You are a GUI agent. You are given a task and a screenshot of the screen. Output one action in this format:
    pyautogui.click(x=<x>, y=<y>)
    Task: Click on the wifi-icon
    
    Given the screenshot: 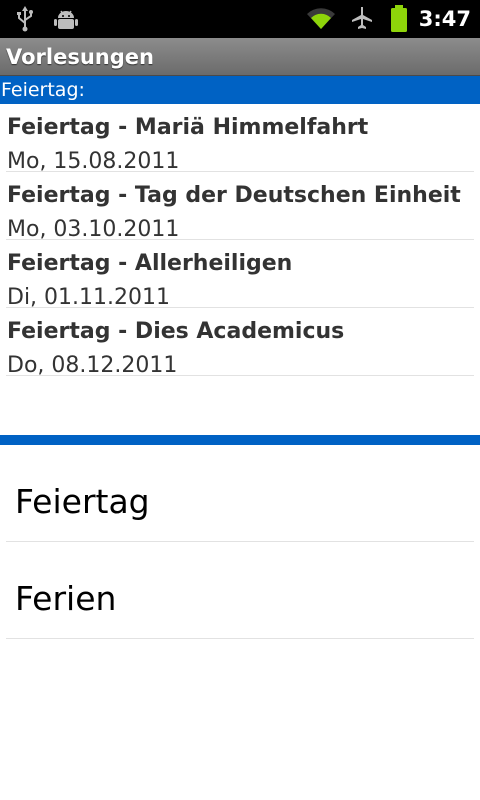 What is the action you would take?
    pyautogui.click(x=321, y=18)
    